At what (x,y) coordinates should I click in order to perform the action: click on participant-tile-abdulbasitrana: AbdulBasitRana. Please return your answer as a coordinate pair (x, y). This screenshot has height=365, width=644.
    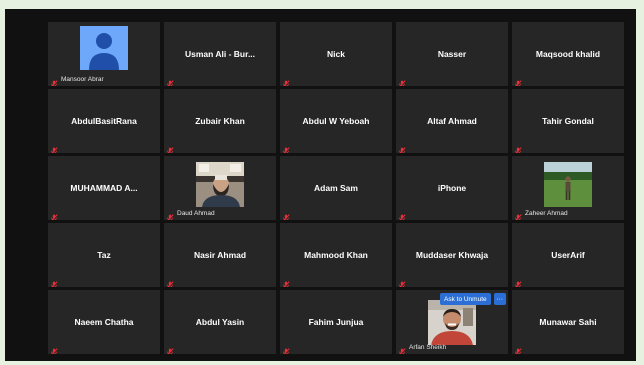
    Looking at the image, I should click on (104, 121).